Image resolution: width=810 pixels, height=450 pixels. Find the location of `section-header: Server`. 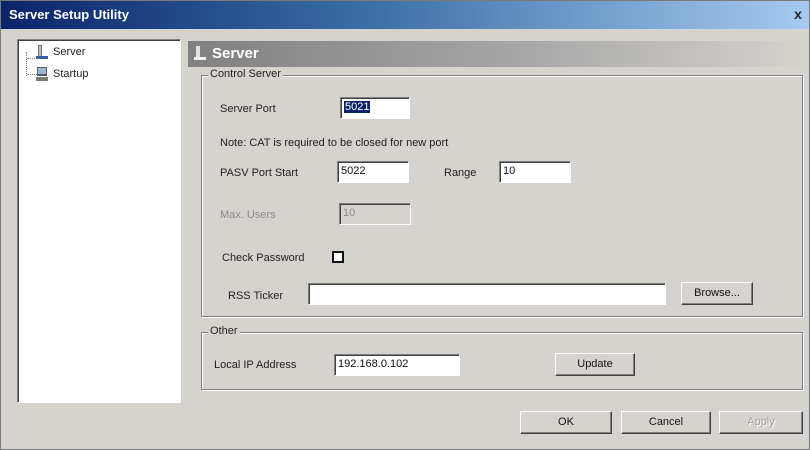

section-header: Server is located at coordinates (498, 54).